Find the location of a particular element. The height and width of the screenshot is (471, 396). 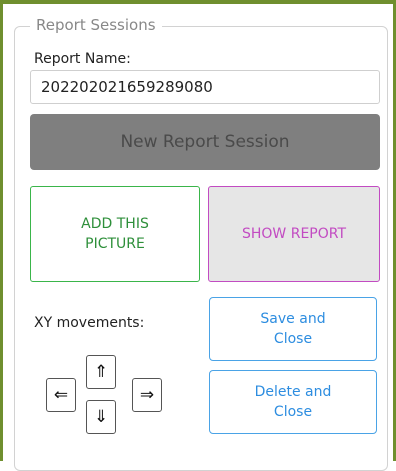

move-up-button: ⇑ is located at coordinates (101, 372).